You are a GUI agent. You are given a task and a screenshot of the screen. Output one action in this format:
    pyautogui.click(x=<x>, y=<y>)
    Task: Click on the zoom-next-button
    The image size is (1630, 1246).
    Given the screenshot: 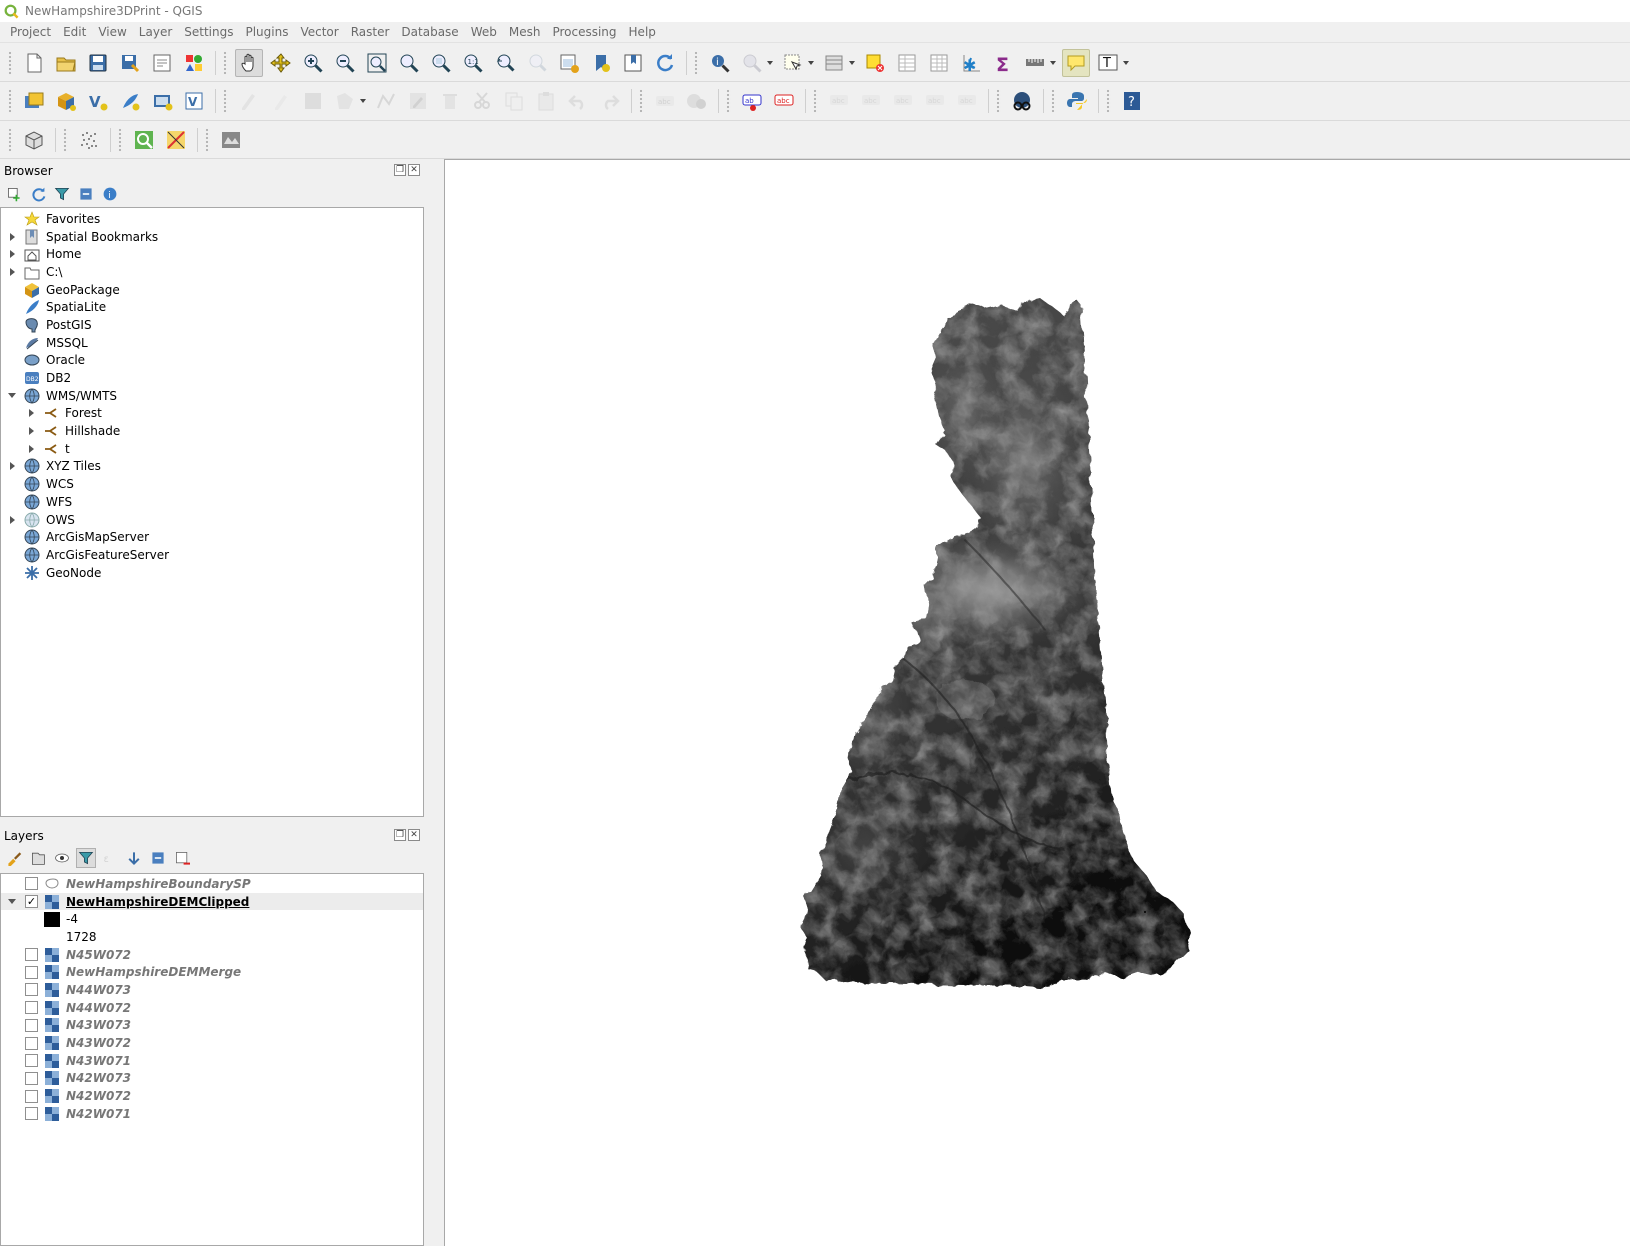 What is the action you would take?
    pyautogui.click(x=537, y=63)
    